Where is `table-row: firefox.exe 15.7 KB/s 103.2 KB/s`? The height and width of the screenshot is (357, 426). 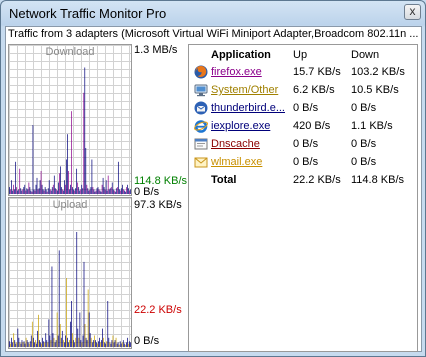
table-row: firefox.exe 15.7 KB/s 103.2 KB/s is located at coordinates (303, 72).